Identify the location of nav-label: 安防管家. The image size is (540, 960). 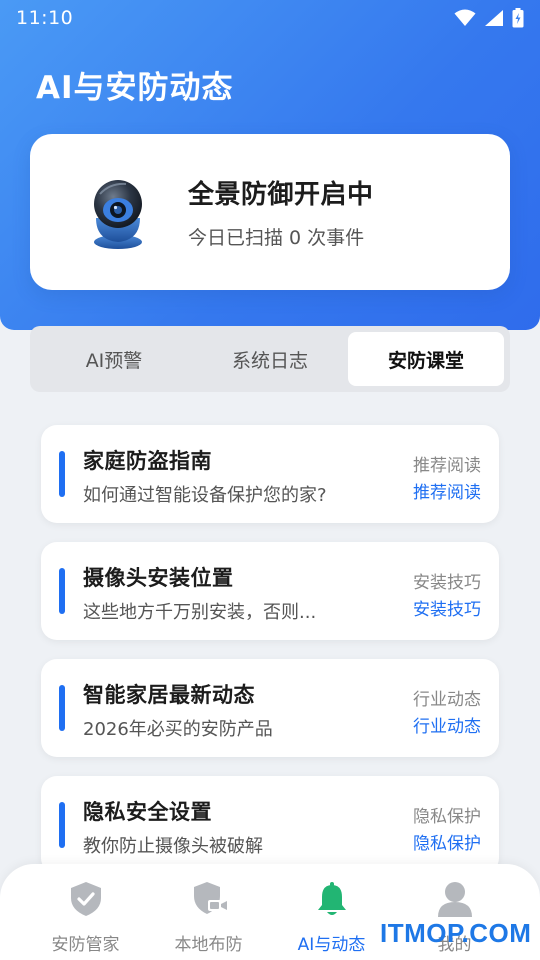
(85, 945).